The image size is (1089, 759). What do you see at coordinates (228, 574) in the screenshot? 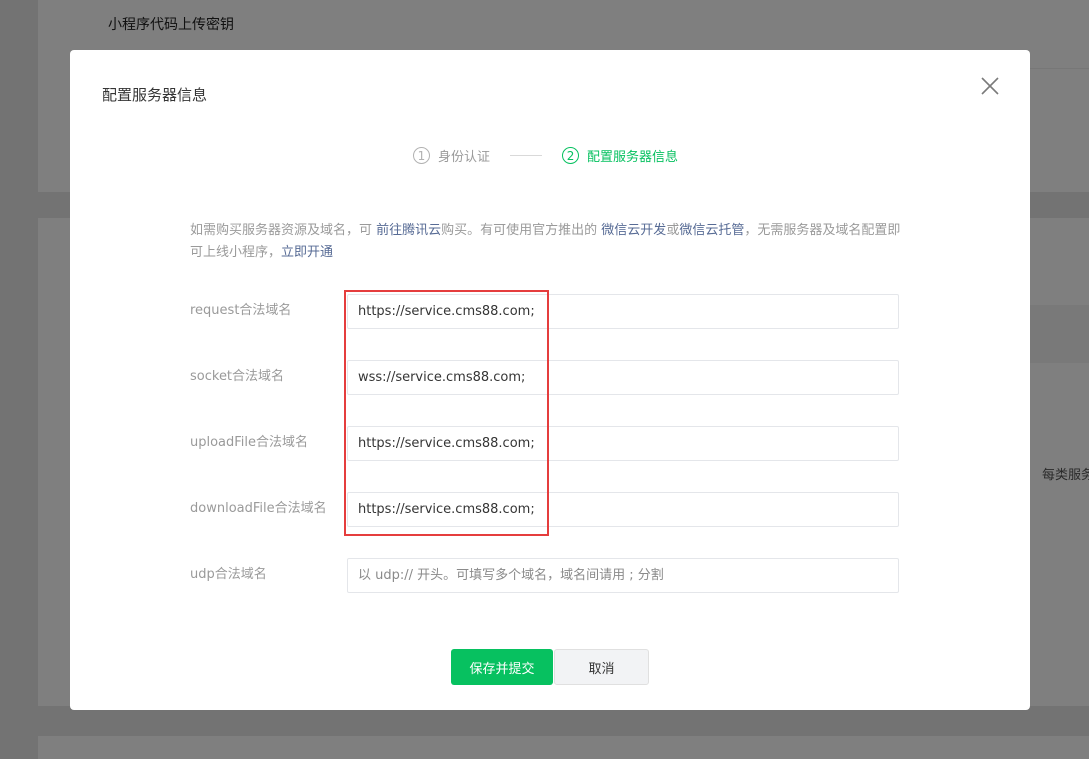
I see `udp-domain-label: udp合法域名` at bounding box center [228, 574].